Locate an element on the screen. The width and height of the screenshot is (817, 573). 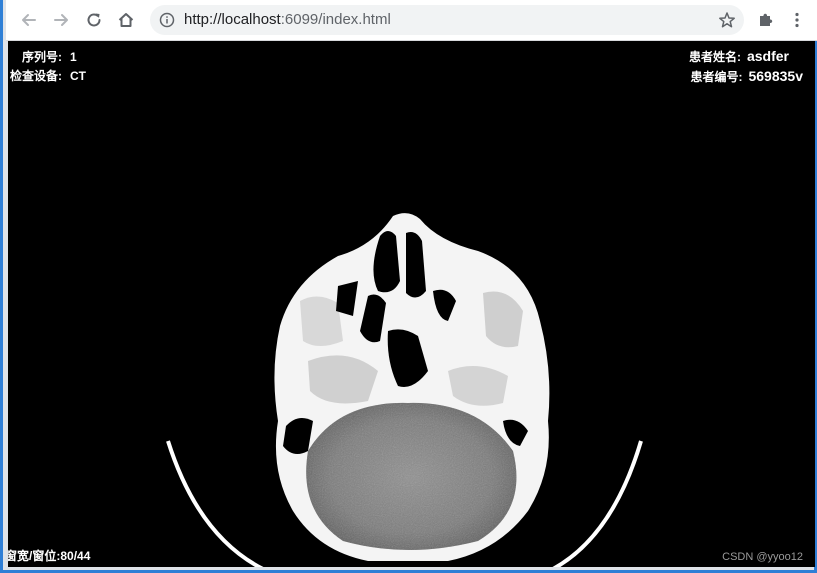
series-number-info: 序列号: 1 is located at coordinates (49, 57).